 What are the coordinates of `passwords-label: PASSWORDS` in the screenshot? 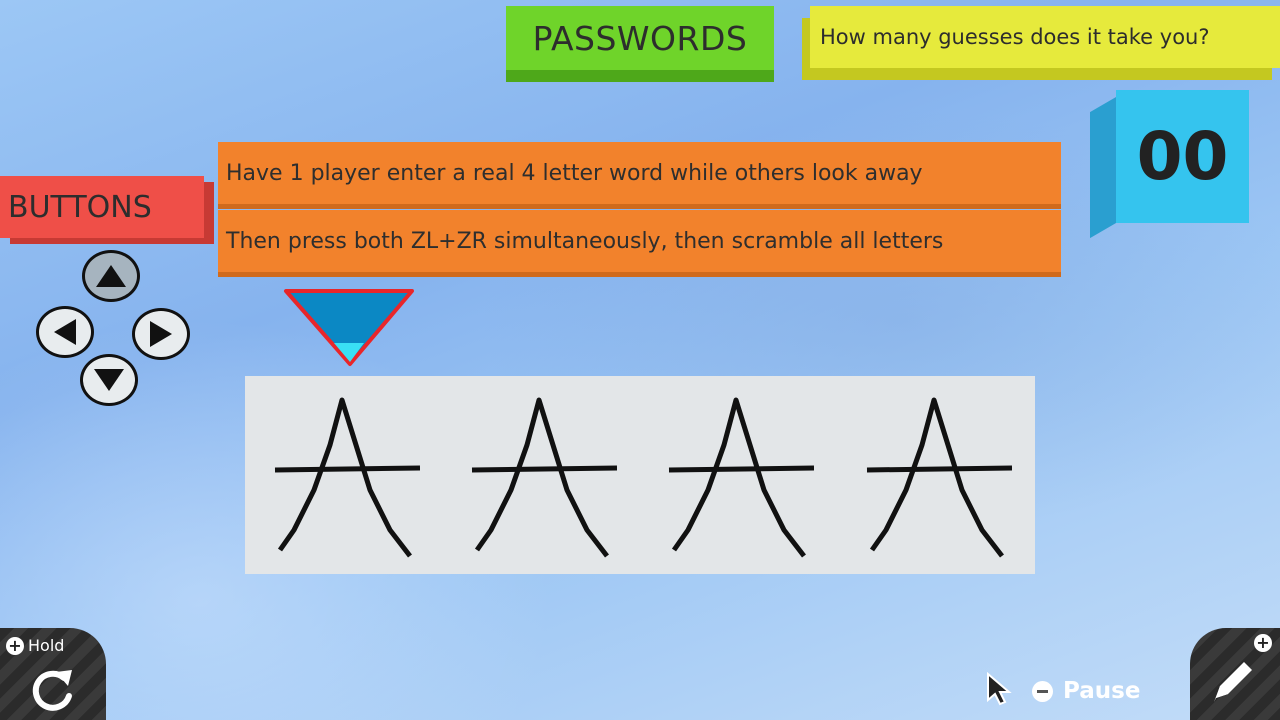 It's located at (640, 38).